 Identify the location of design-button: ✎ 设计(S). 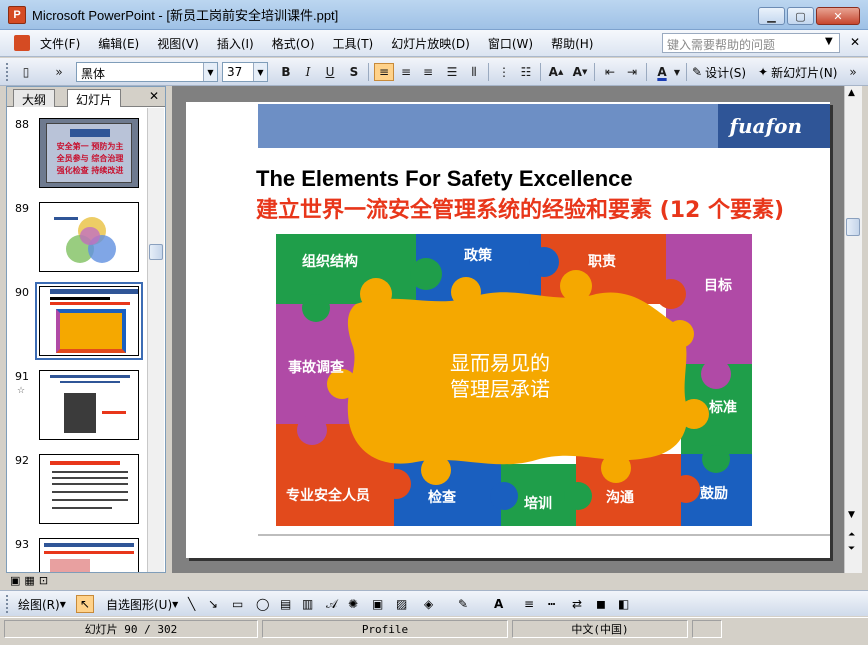
(719, 72).